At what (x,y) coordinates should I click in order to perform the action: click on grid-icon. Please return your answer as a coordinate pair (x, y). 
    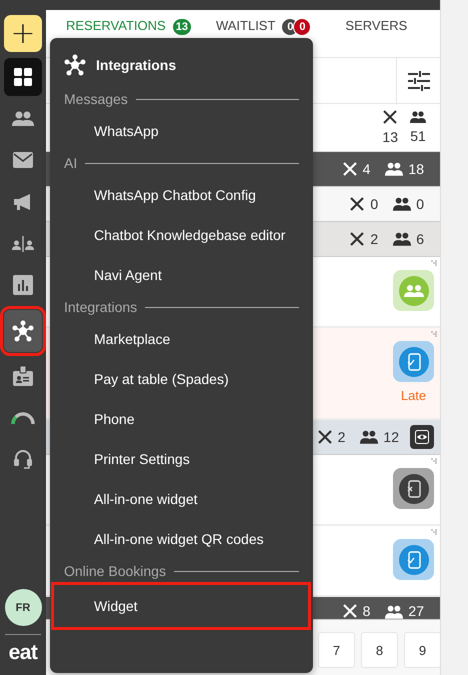
    Looking at the image, I should click on (23, 77).